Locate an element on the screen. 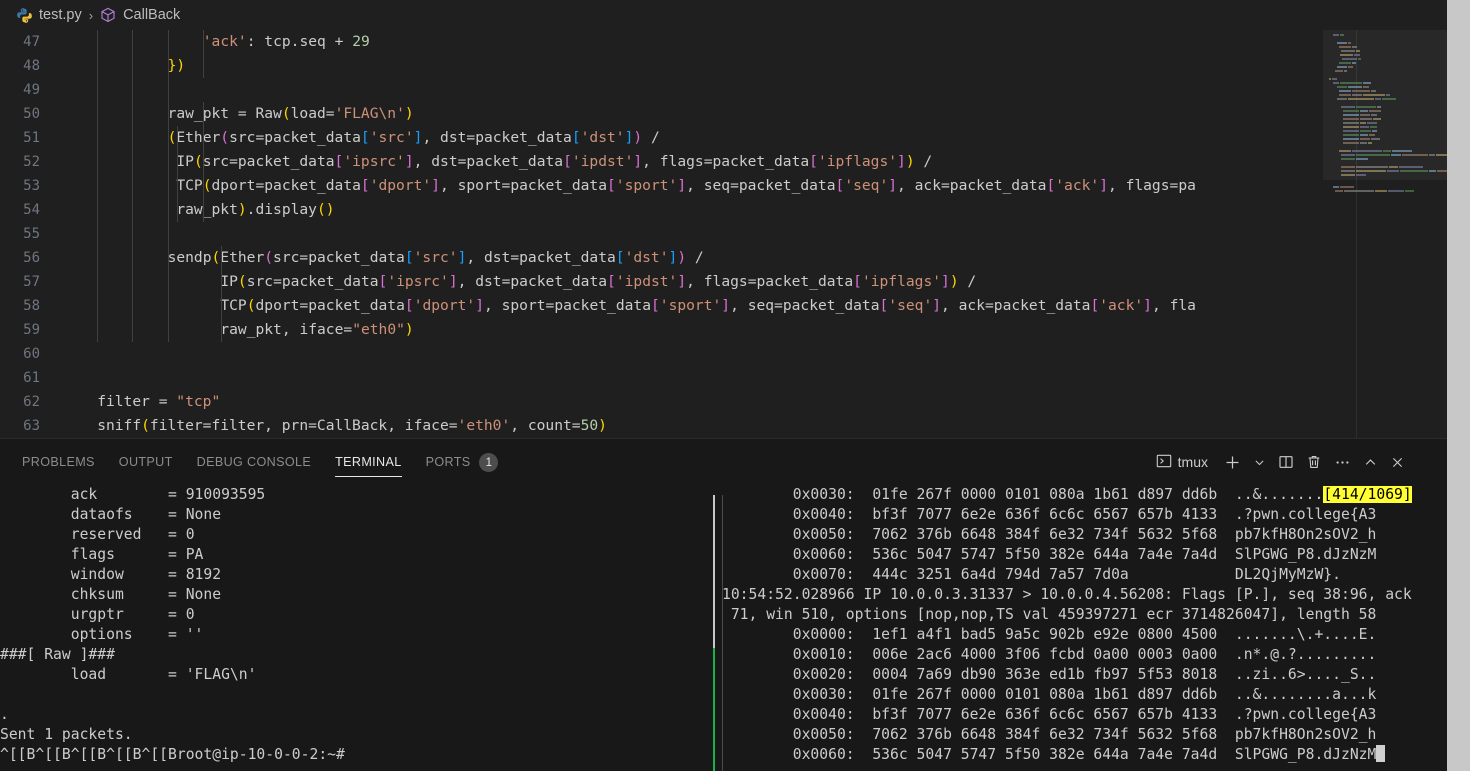 The width and height of the screenshot is (1470, 771). breadcrumb-file-label: test.py is located at coordinates (60, 15).